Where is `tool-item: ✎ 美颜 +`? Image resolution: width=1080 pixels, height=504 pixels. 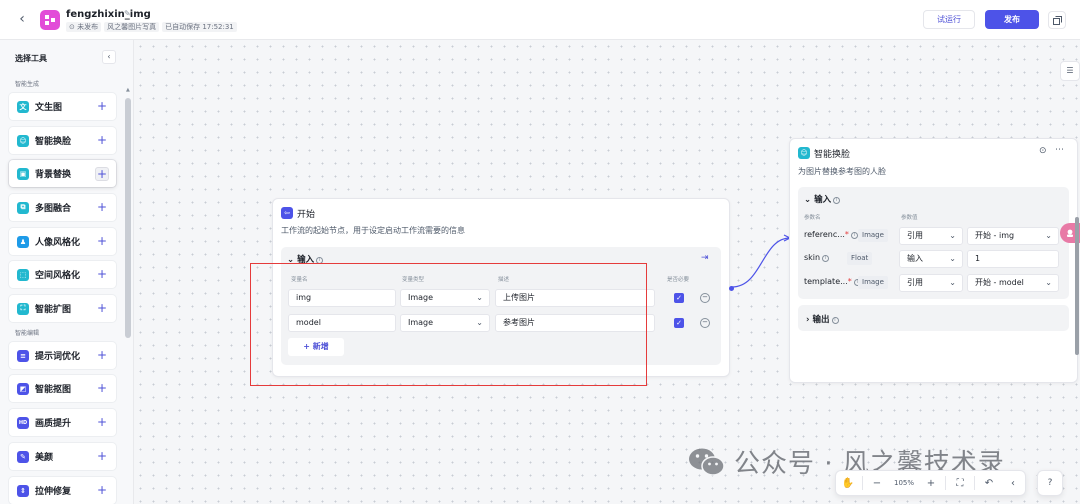
tool-item: ✎ 美颜 + is located at coordinates (62, 456).